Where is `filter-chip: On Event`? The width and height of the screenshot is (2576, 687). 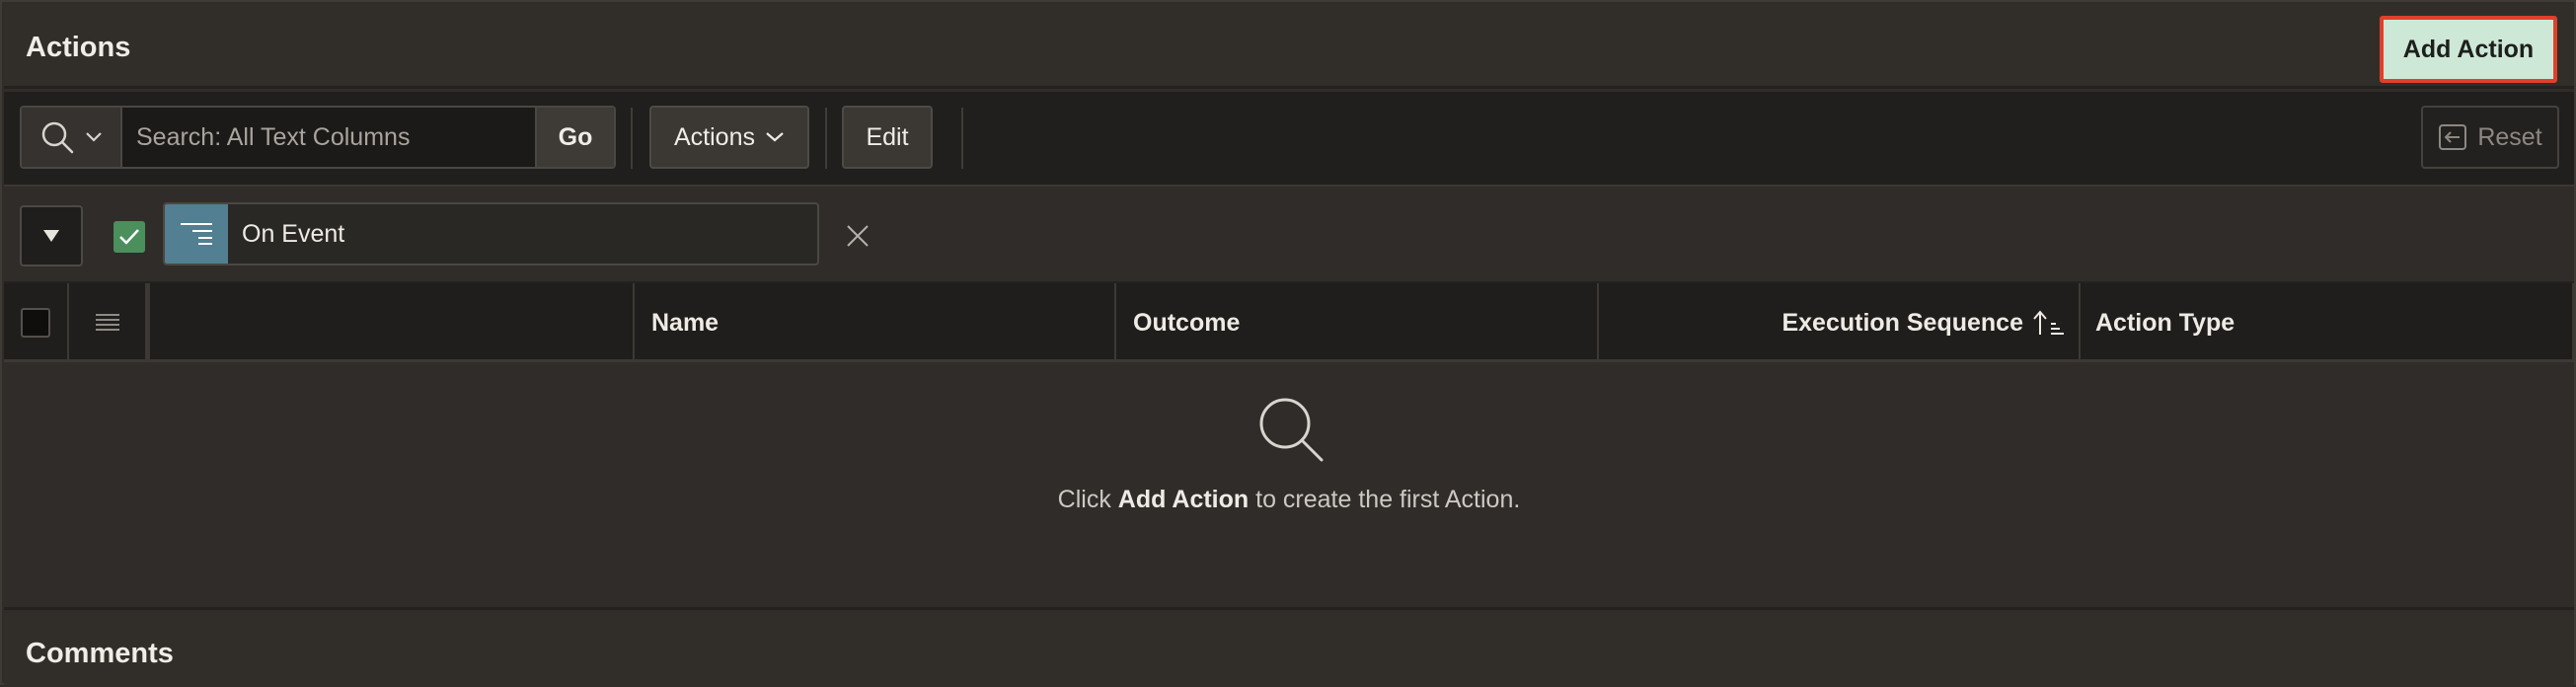
filter-chip: On Event is located at coordinates (491, 234).